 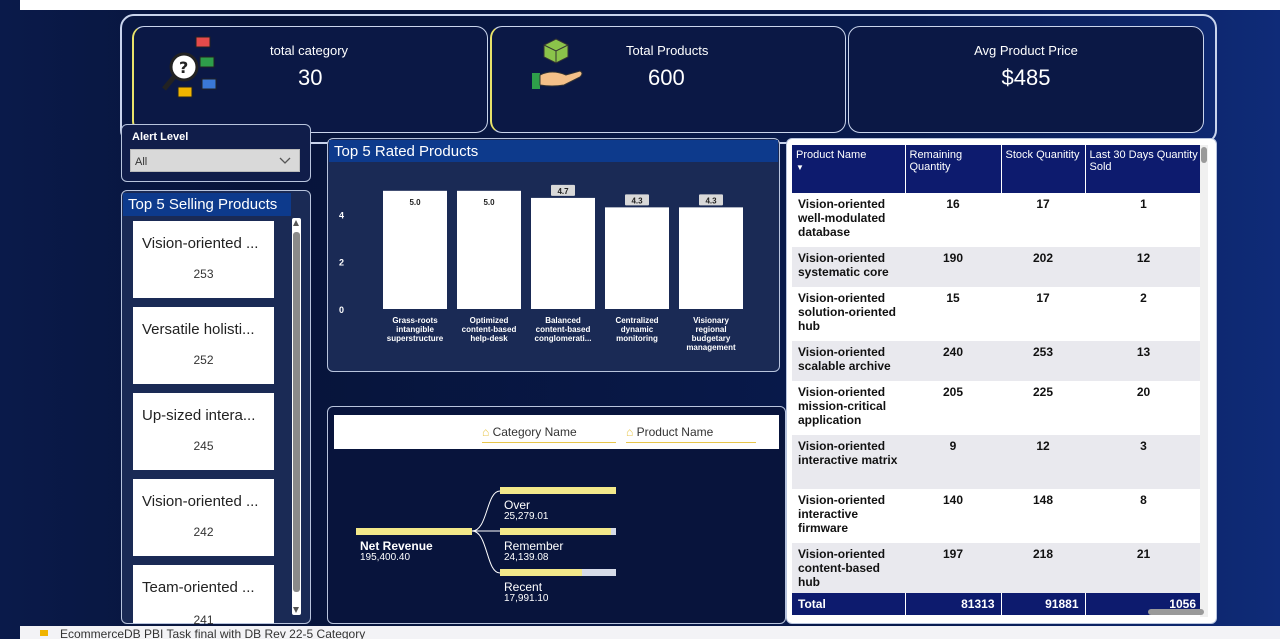 What do you see at coordinates (189, 67) in the screenshot?
I see `category-search-icon: ?` at bounding box center [189, 67].